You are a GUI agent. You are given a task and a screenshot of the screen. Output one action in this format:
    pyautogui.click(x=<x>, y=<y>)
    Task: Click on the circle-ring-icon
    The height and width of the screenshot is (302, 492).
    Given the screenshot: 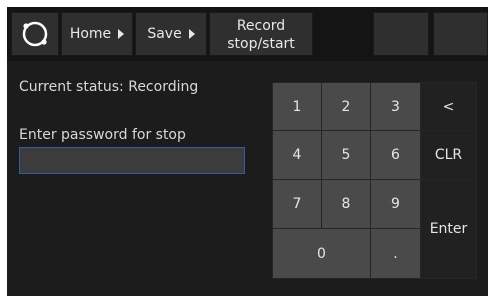 What is the action you would take?
    pyautogui.click(x=35, y=34)
    